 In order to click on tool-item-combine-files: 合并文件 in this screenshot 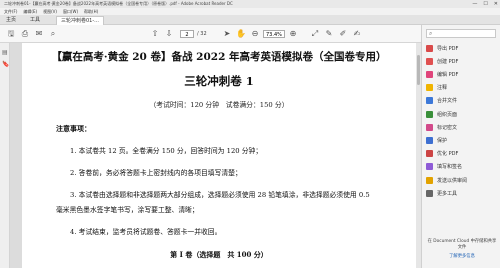, I will do `click(462, 101)`.